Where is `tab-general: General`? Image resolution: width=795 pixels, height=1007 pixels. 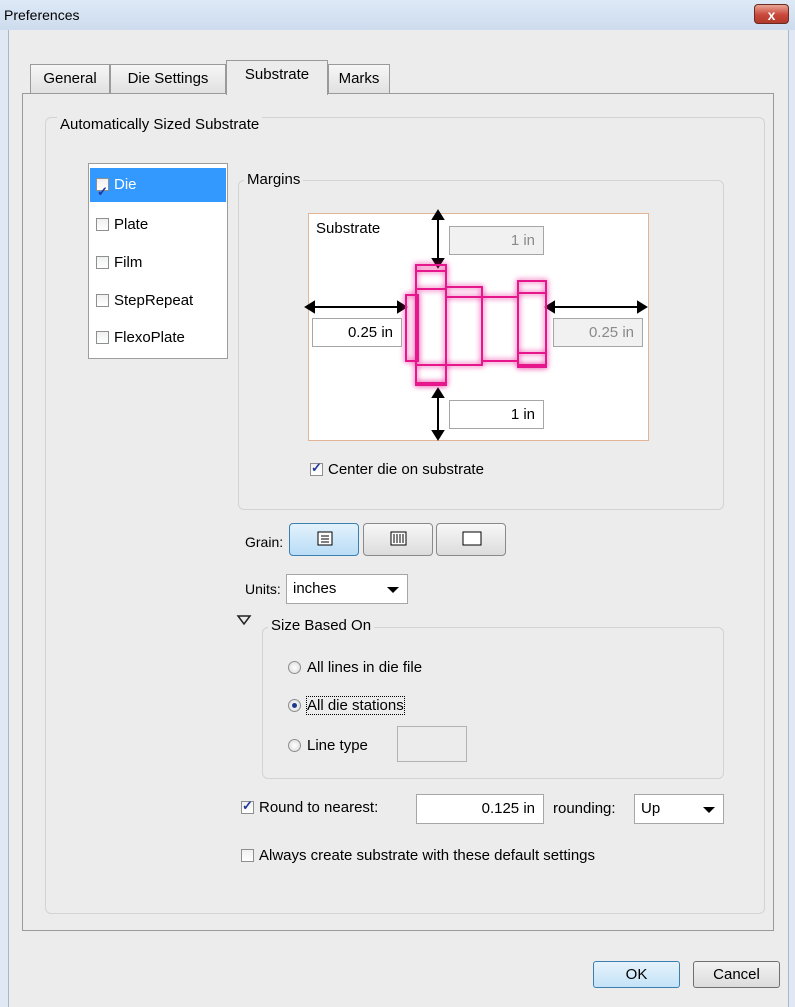
tab-general: General is located at coordinates (70, 78).